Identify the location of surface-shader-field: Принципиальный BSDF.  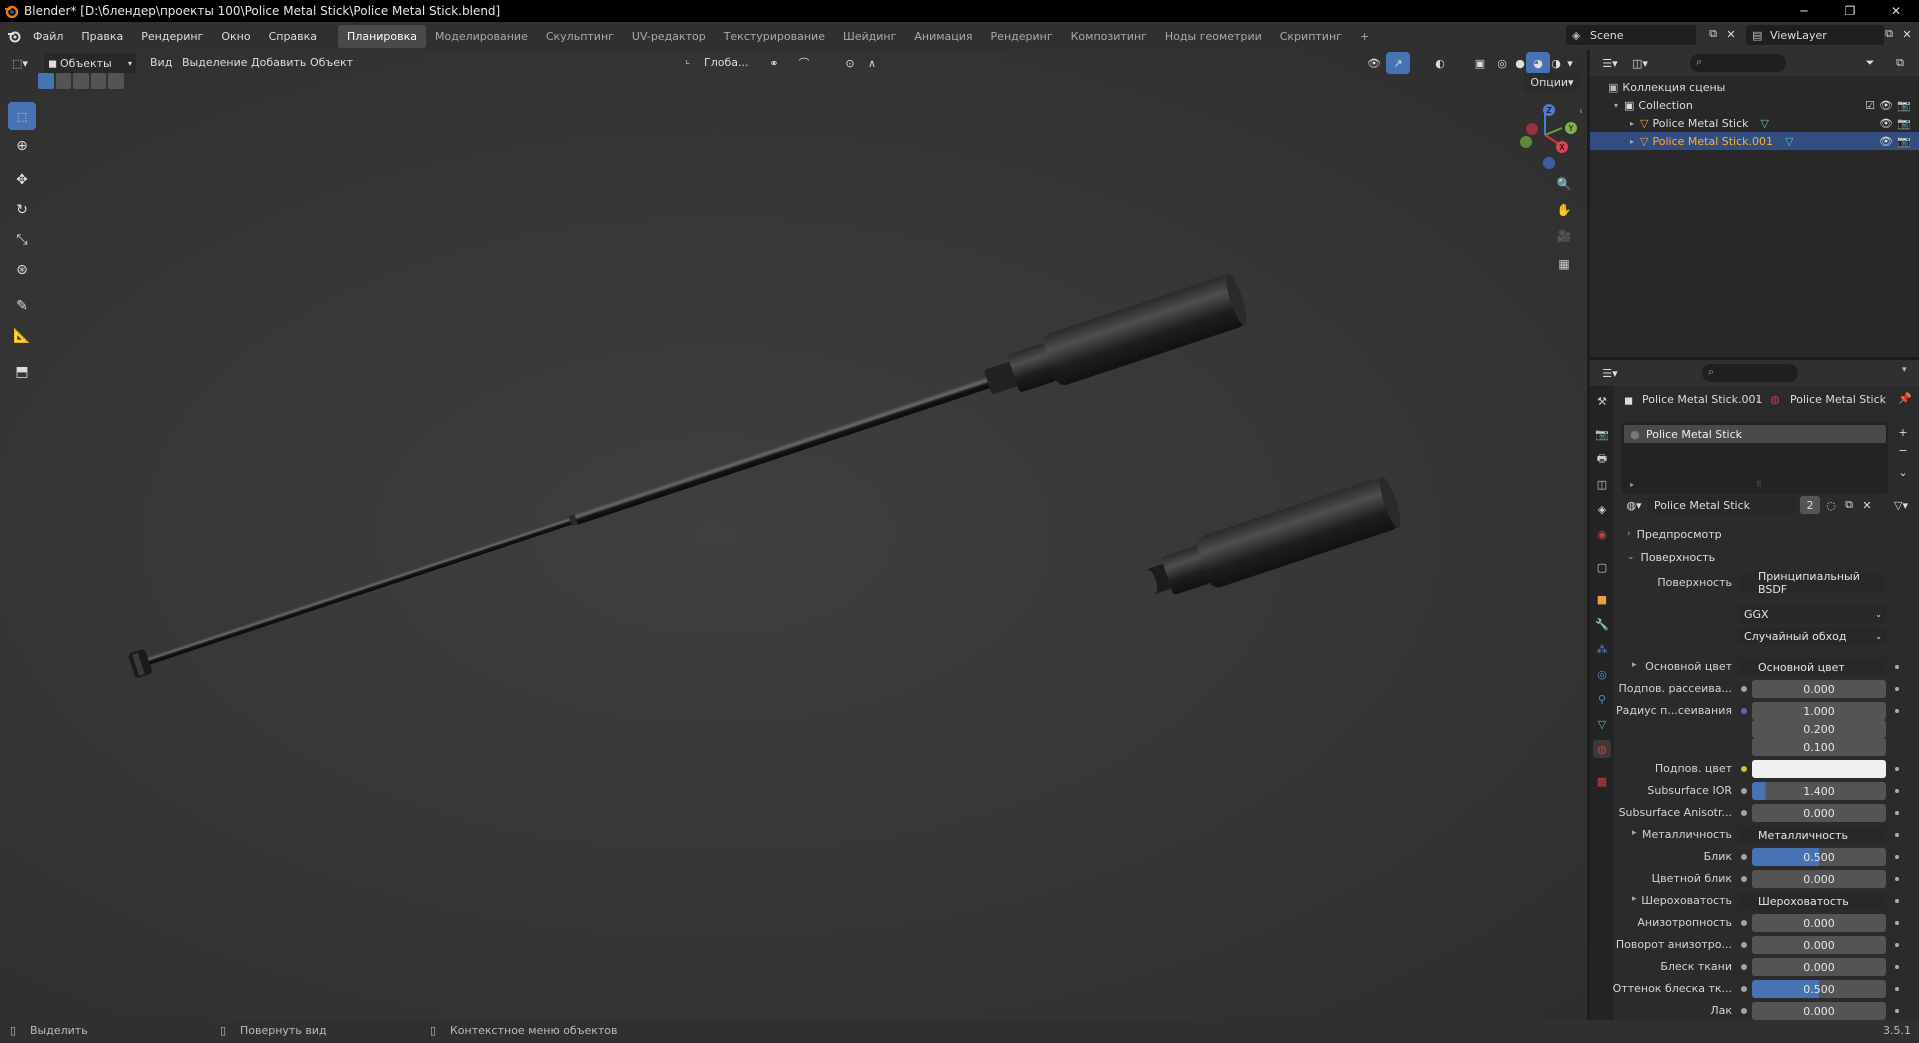
(1812, 583).